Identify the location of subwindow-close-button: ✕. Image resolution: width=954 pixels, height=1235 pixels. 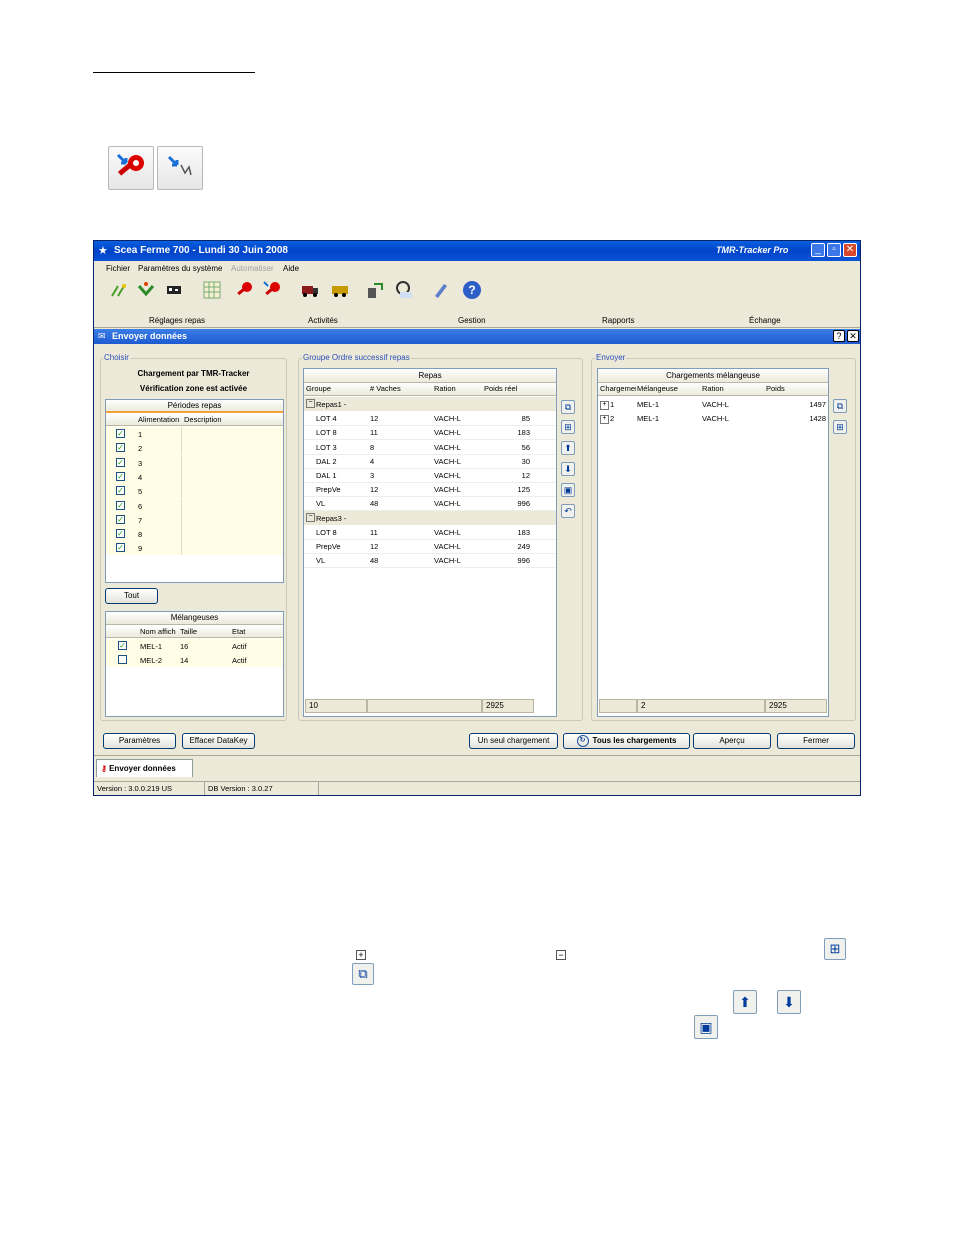
(853, 336).